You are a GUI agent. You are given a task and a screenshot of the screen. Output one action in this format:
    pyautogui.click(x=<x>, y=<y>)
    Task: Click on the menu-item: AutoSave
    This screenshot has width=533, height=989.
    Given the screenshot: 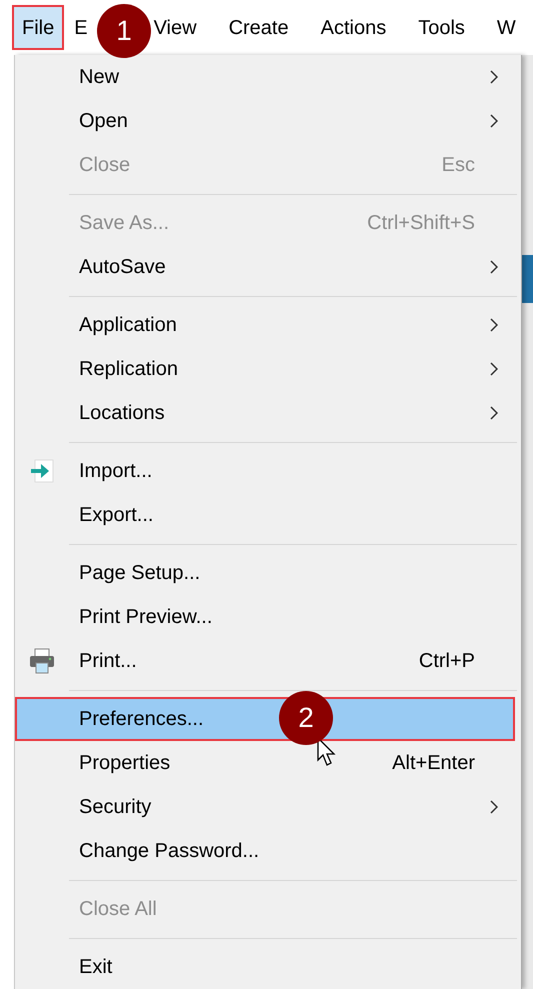 What is the action you would take?
    pyautogui.click(x=265, y=267)
    